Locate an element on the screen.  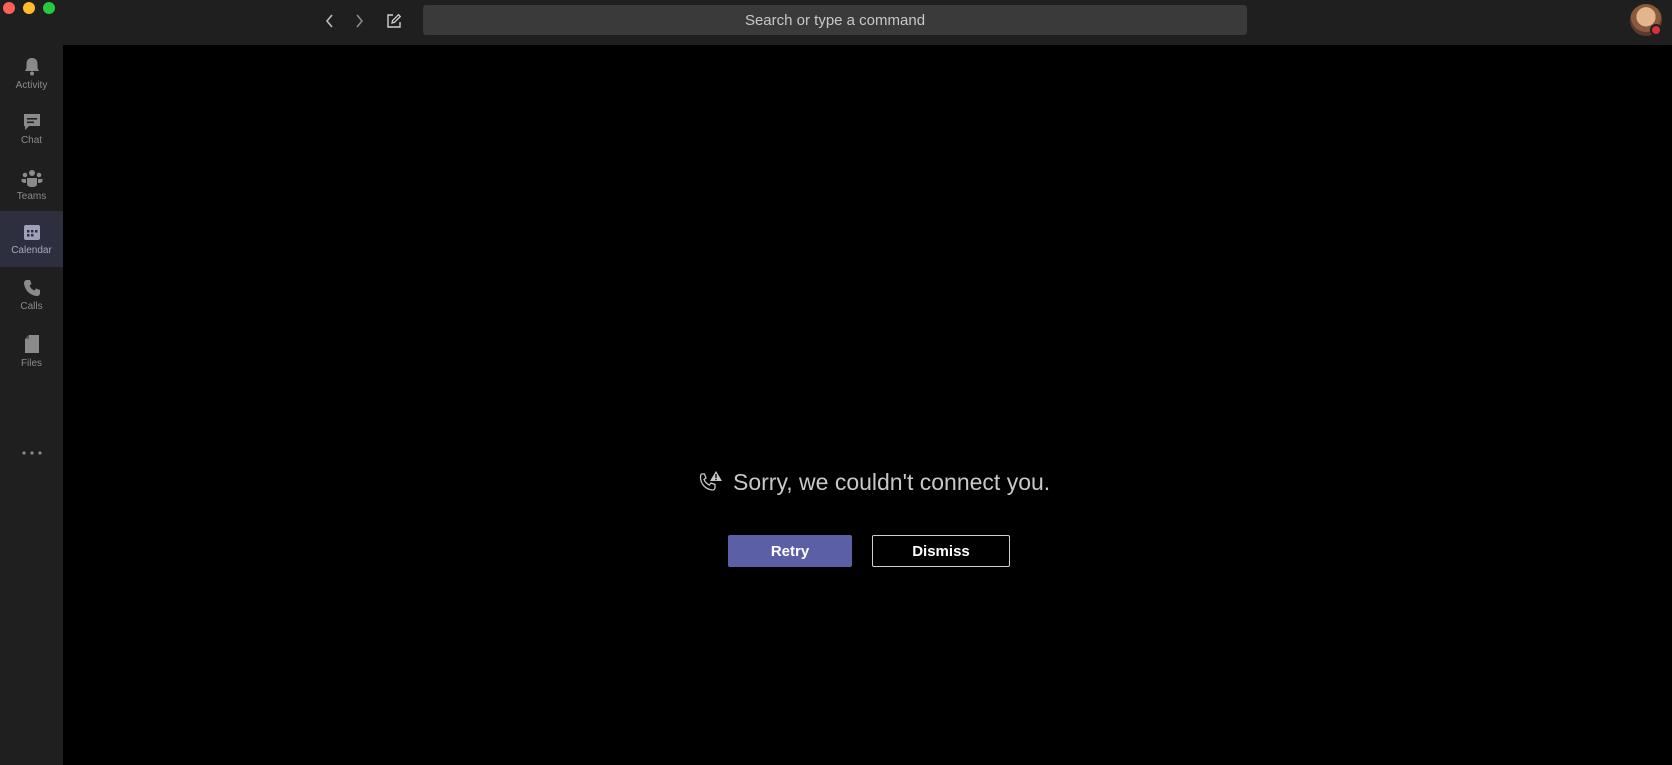
presence-status-badge is located at coordinates (1656, 30).